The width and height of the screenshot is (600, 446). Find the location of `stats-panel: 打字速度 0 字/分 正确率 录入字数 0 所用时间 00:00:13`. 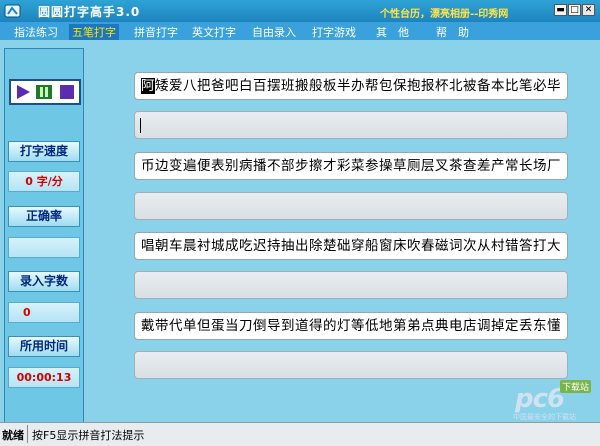

stats-panel: 打字速度 0 字/分 正确率 录入字数 0 所用时间 00:00:13 is located at coordinates (44, 236).